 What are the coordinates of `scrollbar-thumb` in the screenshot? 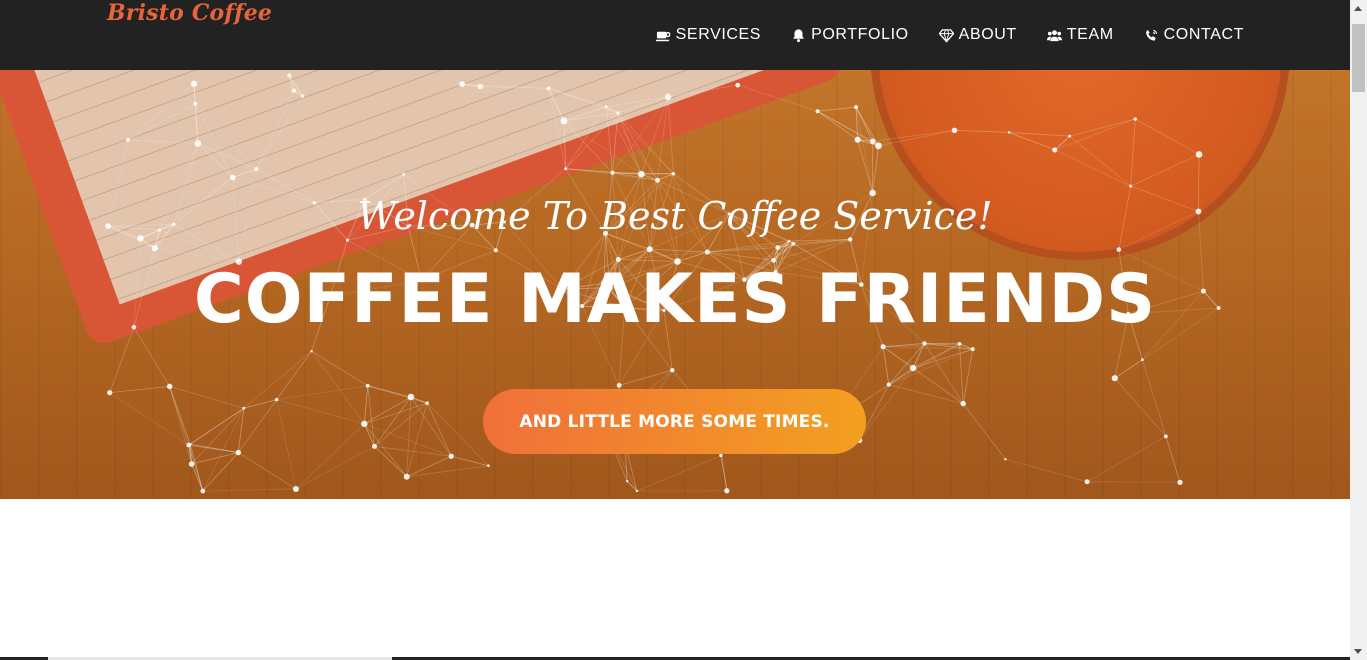 It's located at (1358, 58).